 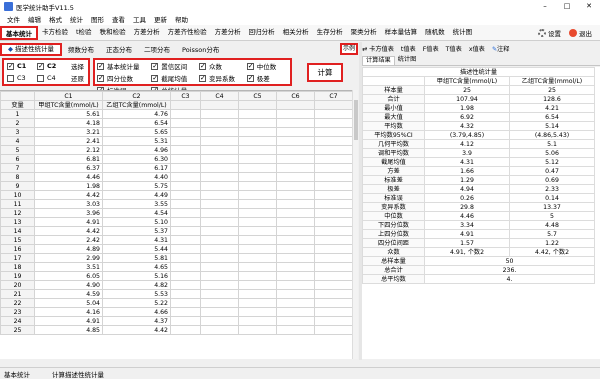 I want to click on var-name-c3, so click(x=185, y=105).